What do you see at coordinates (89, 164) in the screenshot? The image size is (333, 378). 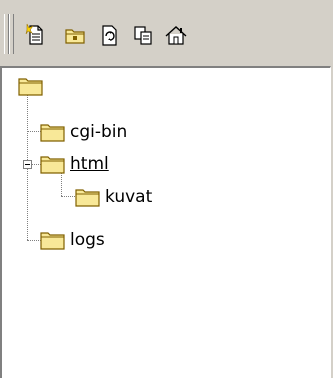 I see `tree-item-label: html` at bounding box center [89, 164].